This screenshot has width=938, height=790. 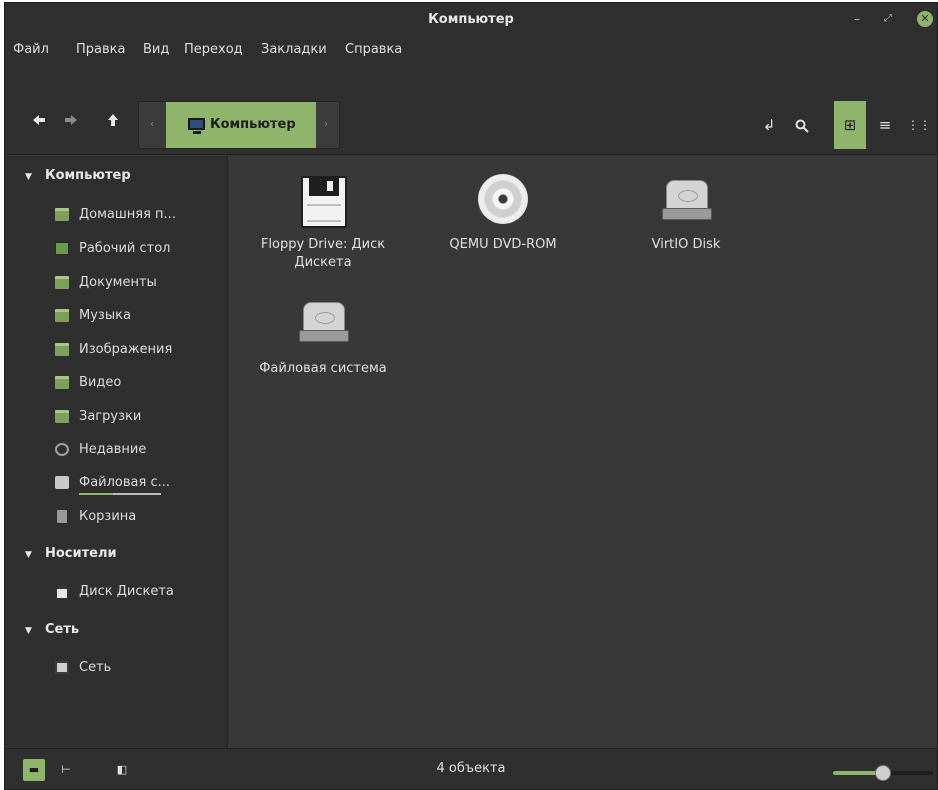 I want to click on sidebar-section-network: ▼ Сеть, so click(x=52, y=629).